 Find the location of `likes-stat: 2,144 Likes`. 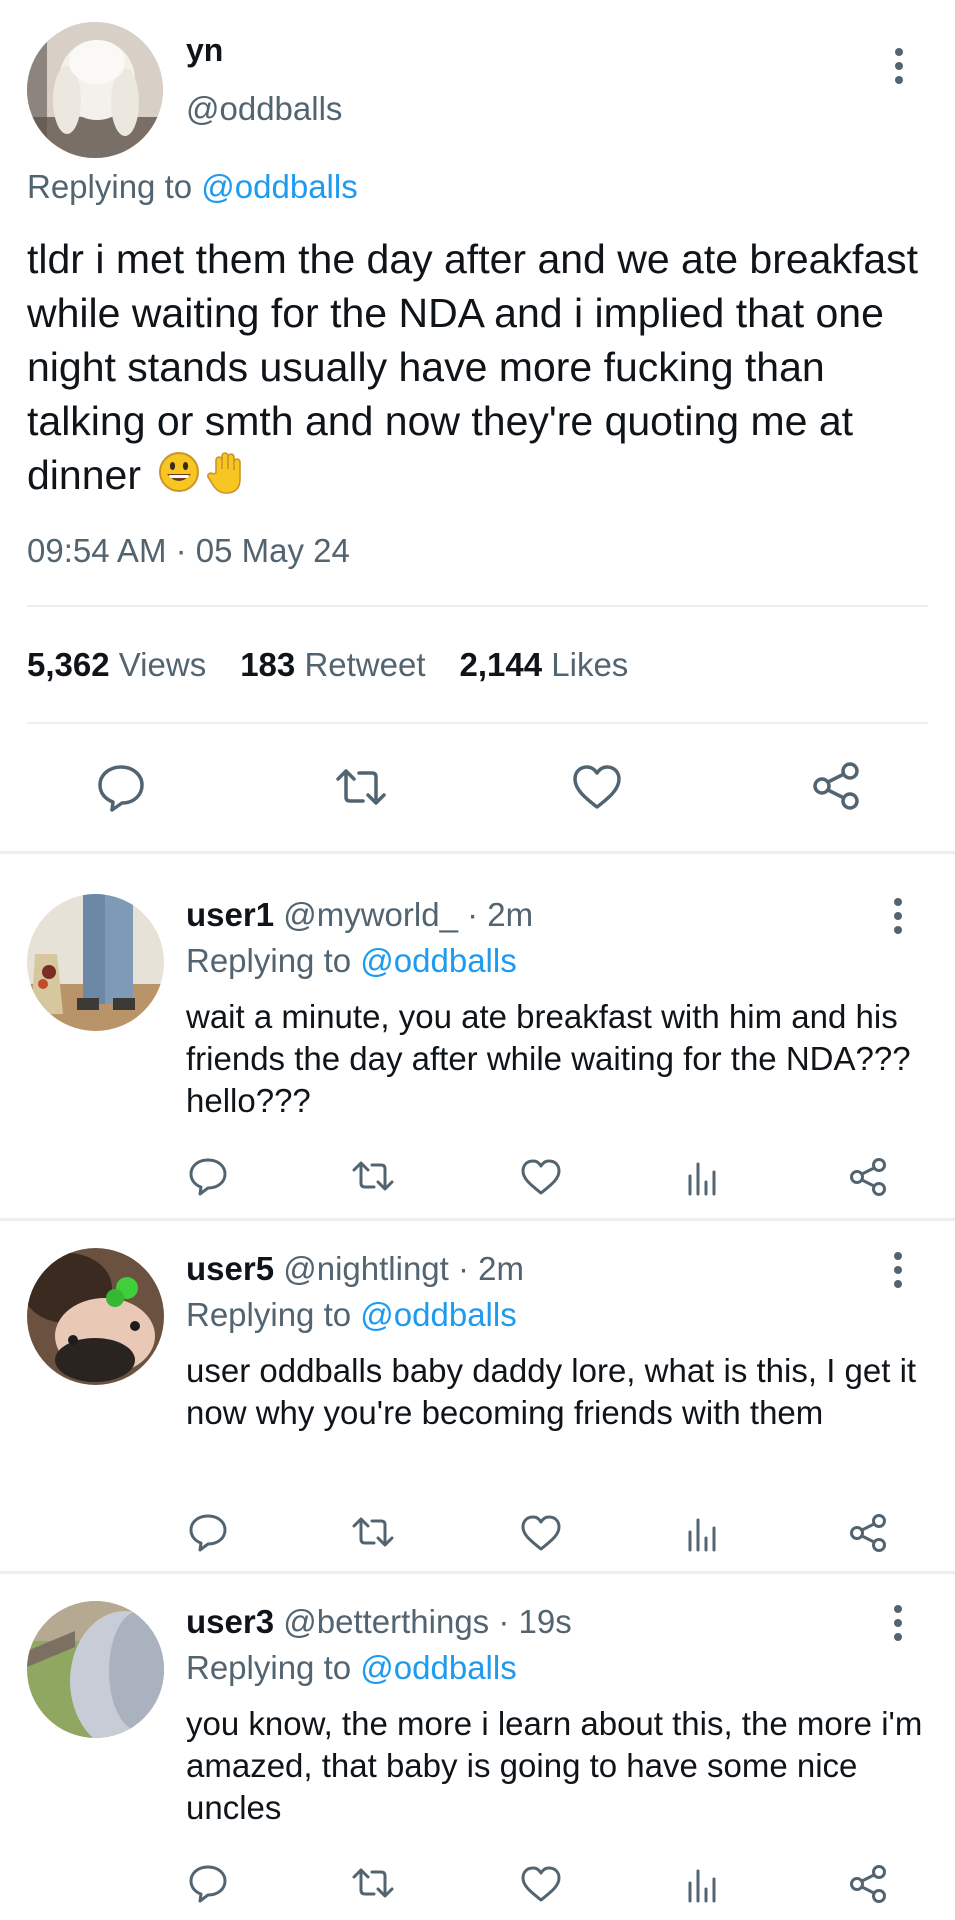

likes-stat: 2,144 Likes is located at coordinates (544, 665).